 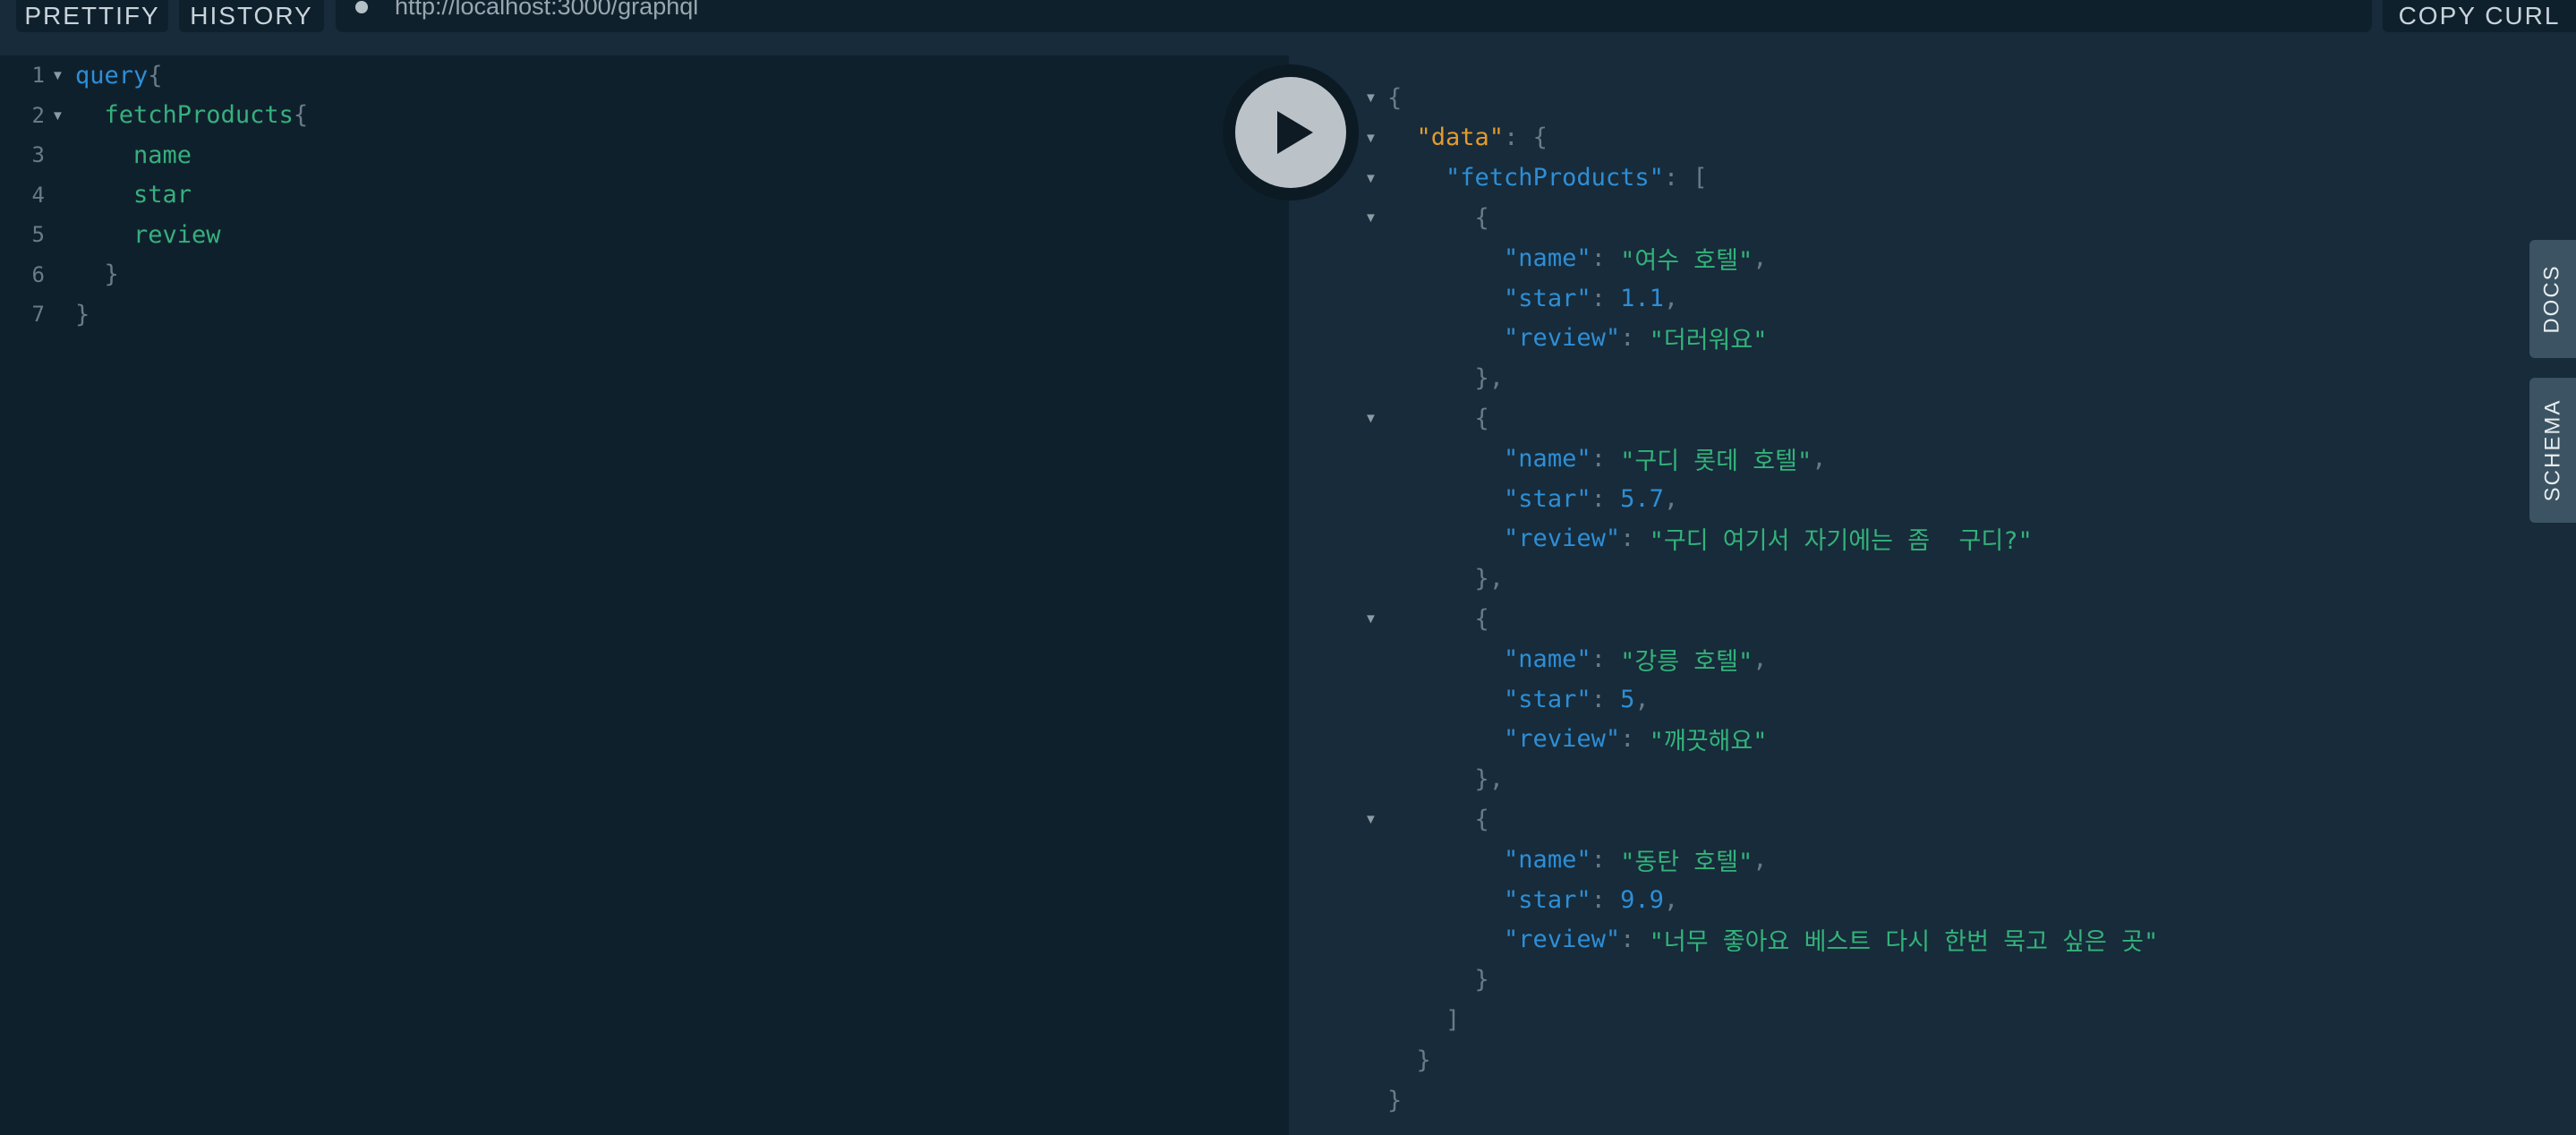 I want to click on line-number: 1, so click(x=38, y=75).